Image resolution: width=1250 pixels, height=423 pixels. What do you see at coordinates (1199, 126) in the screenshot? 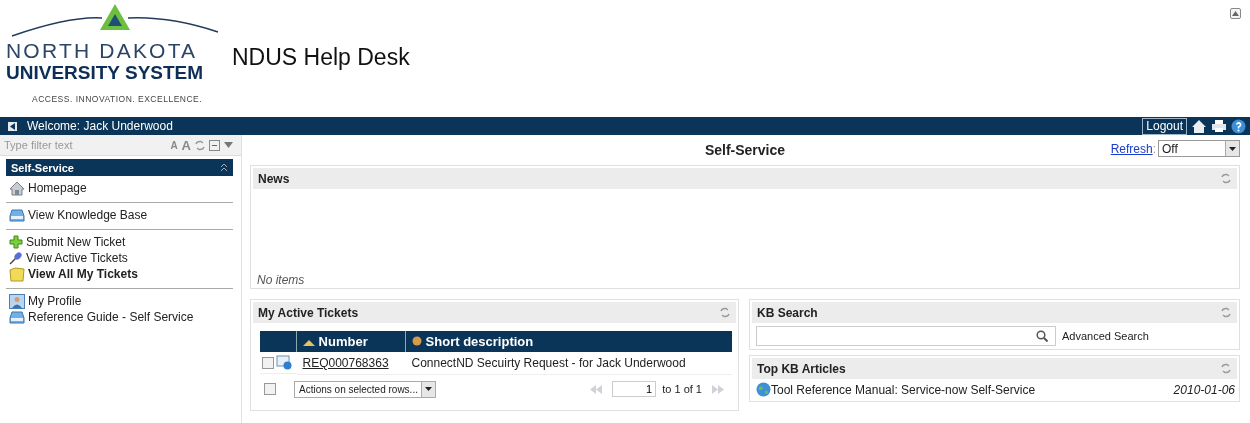
I see `home-icon` at bounding box center [1199, 126].